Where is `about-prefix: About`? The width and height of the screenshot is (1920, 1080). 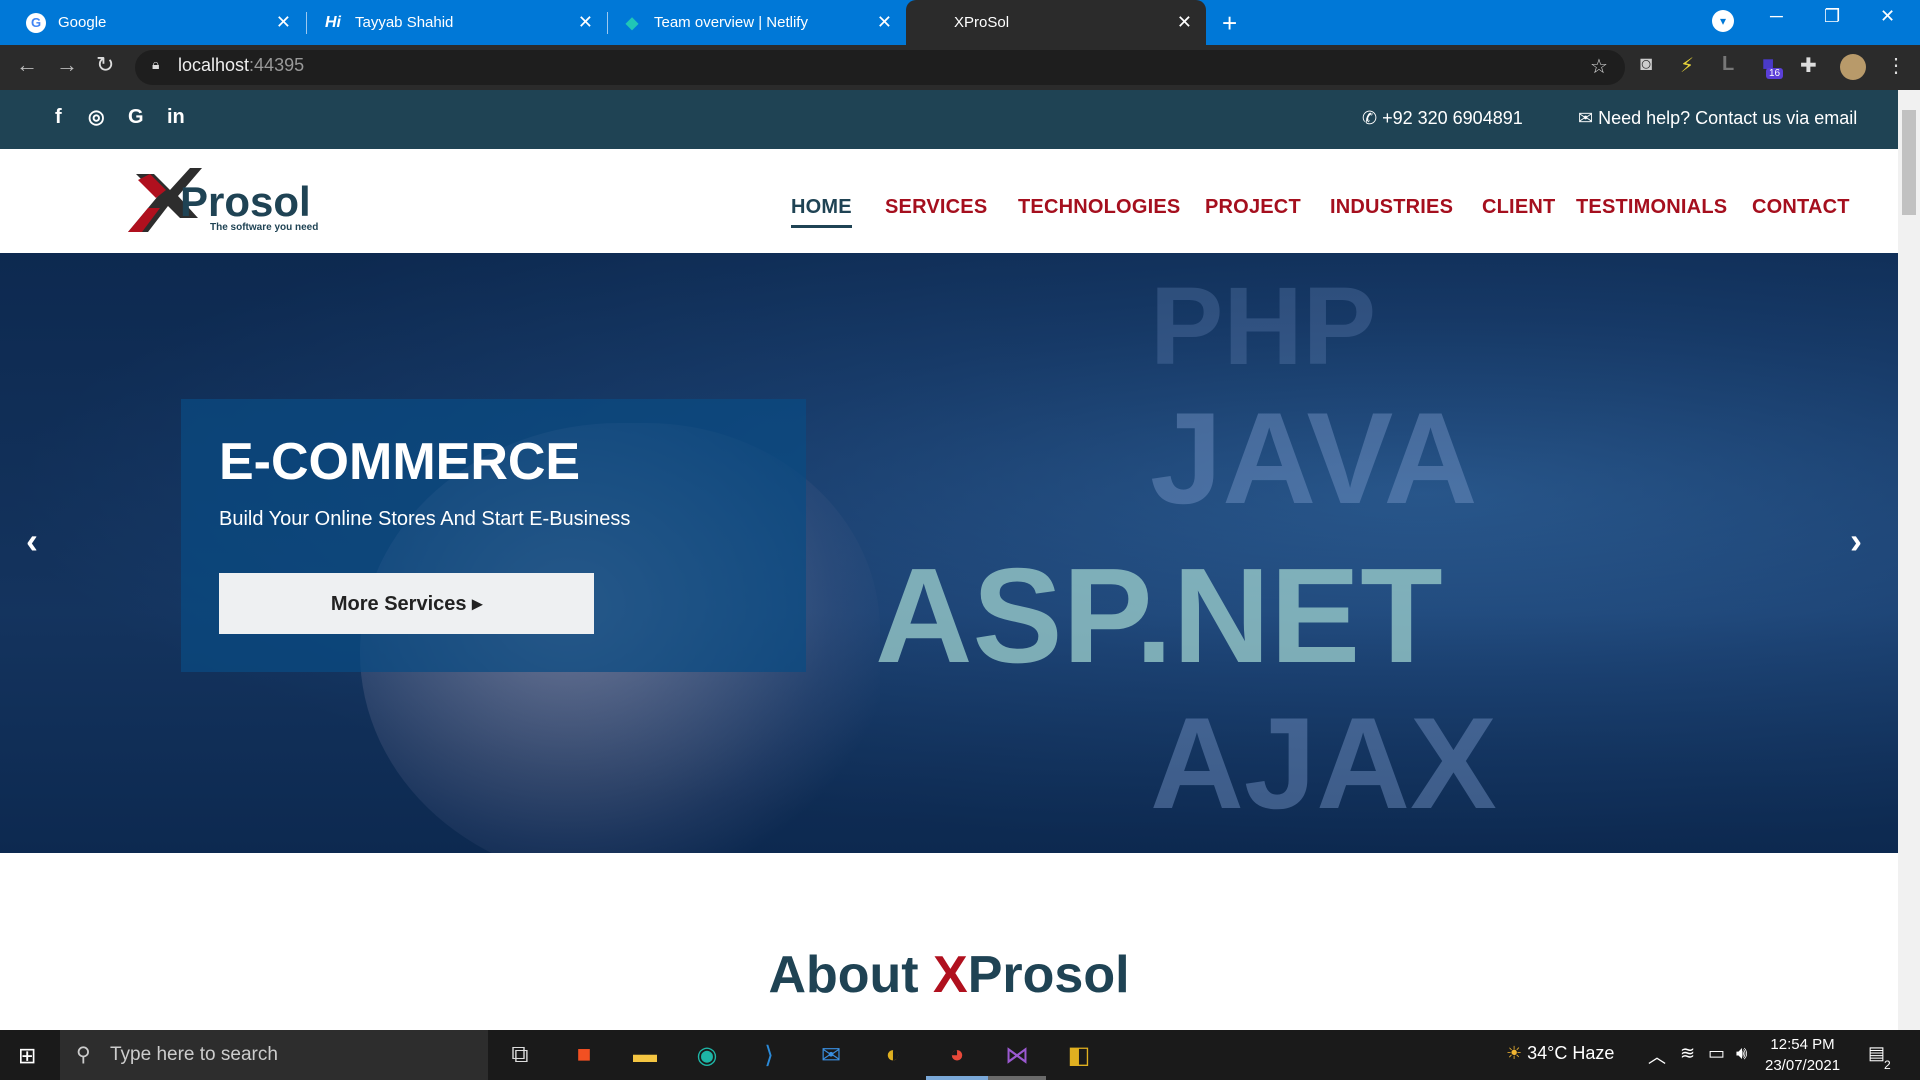 about-prefix: About is located at coordinates (851, 975).